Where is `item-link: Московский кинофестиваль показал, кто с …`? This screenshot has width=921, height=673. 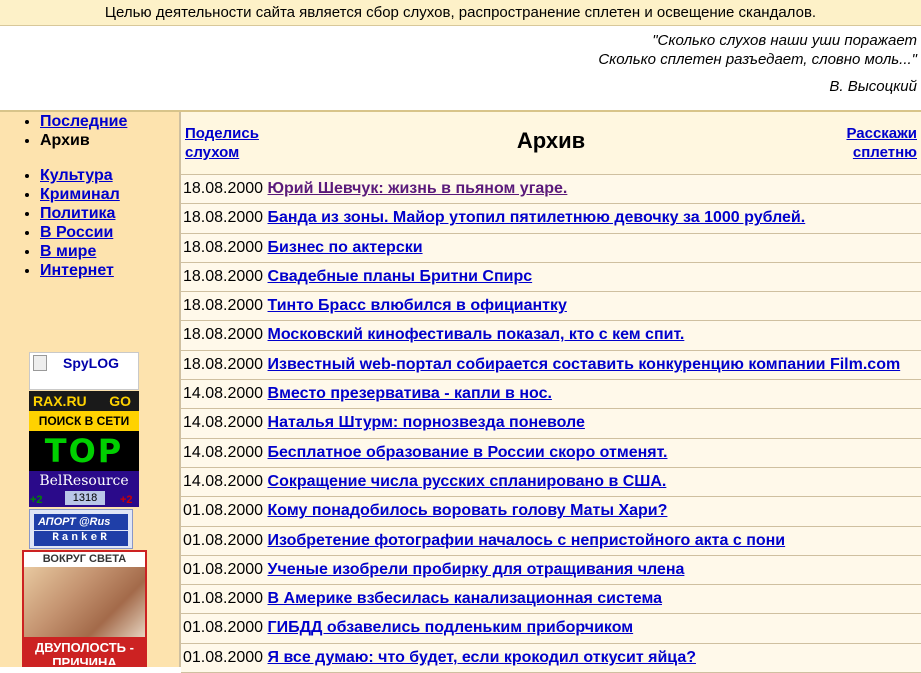 item-link: Московский кинофестиваль показал, кто с … is located at coordinates (476, 334).